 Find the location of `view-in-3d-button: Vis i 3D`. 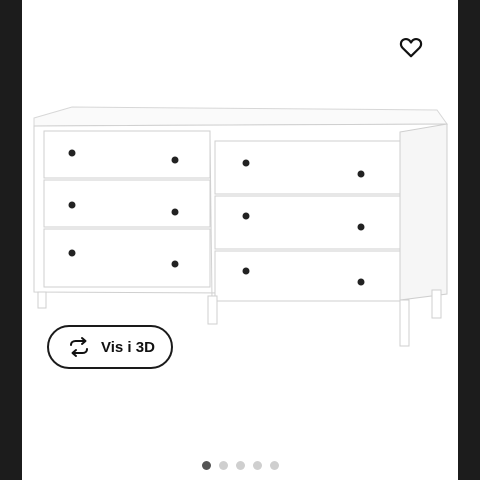

view-in-3d-button: Vis i 3D is located at coordinates (110, 347).